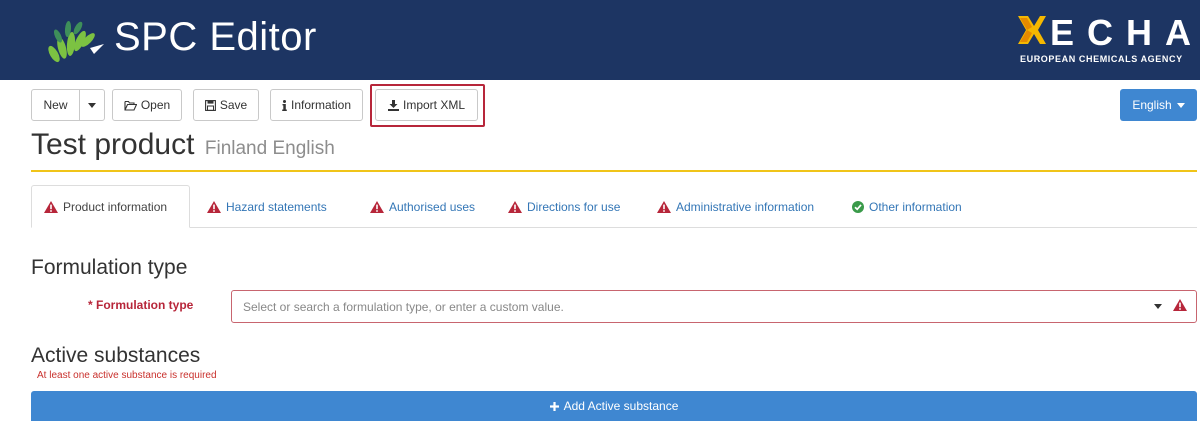 This screenshot has height=421, width=1200. I want to click on language-dropdown: English, so click(1158, 105).